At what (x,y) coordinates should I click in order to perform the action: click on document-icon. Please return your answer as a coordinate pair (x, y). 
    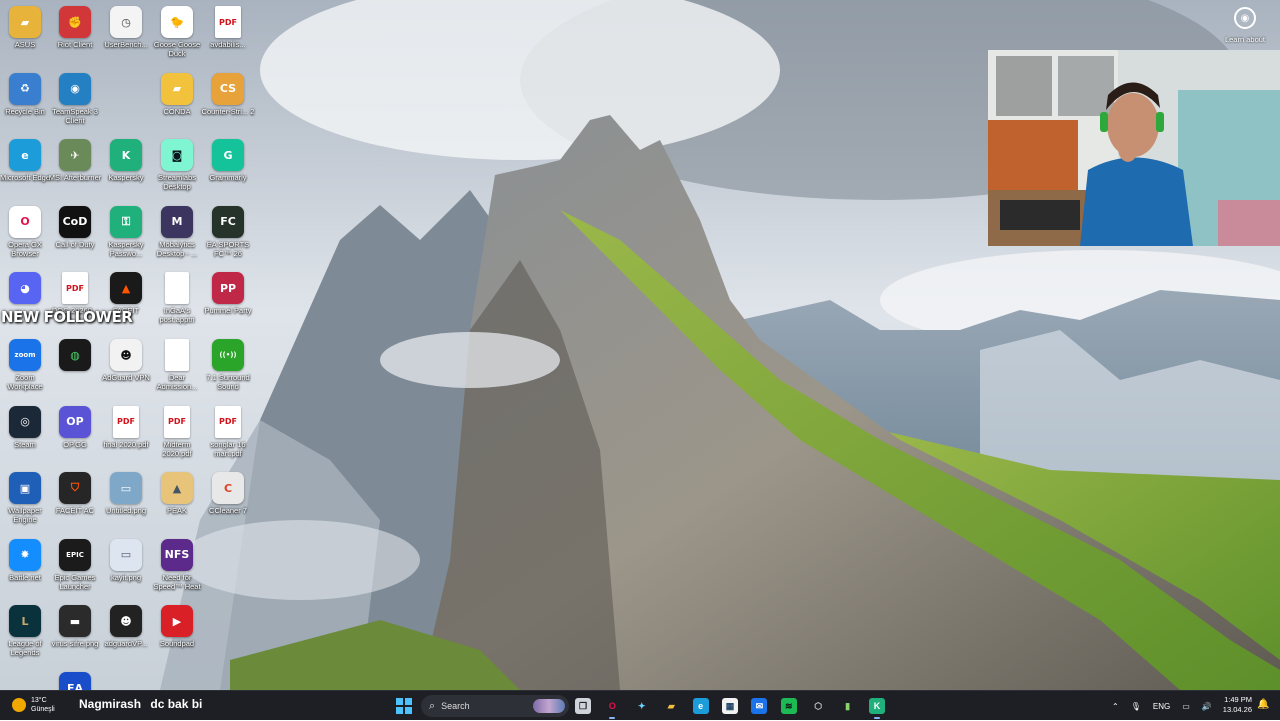
    Looking at the image, I should click on (177, 288).